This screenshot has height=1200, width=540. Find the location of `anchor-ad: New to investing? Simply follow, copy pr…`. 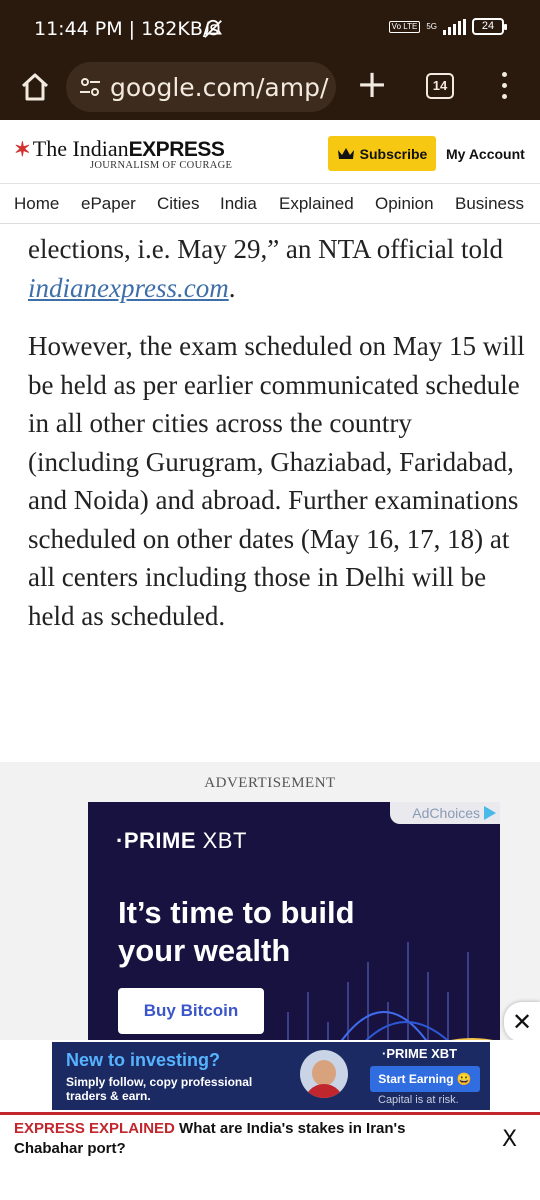

anchor-ad: New to investing? Simply follow, copy pr… is located at coordinates (270, 1076).